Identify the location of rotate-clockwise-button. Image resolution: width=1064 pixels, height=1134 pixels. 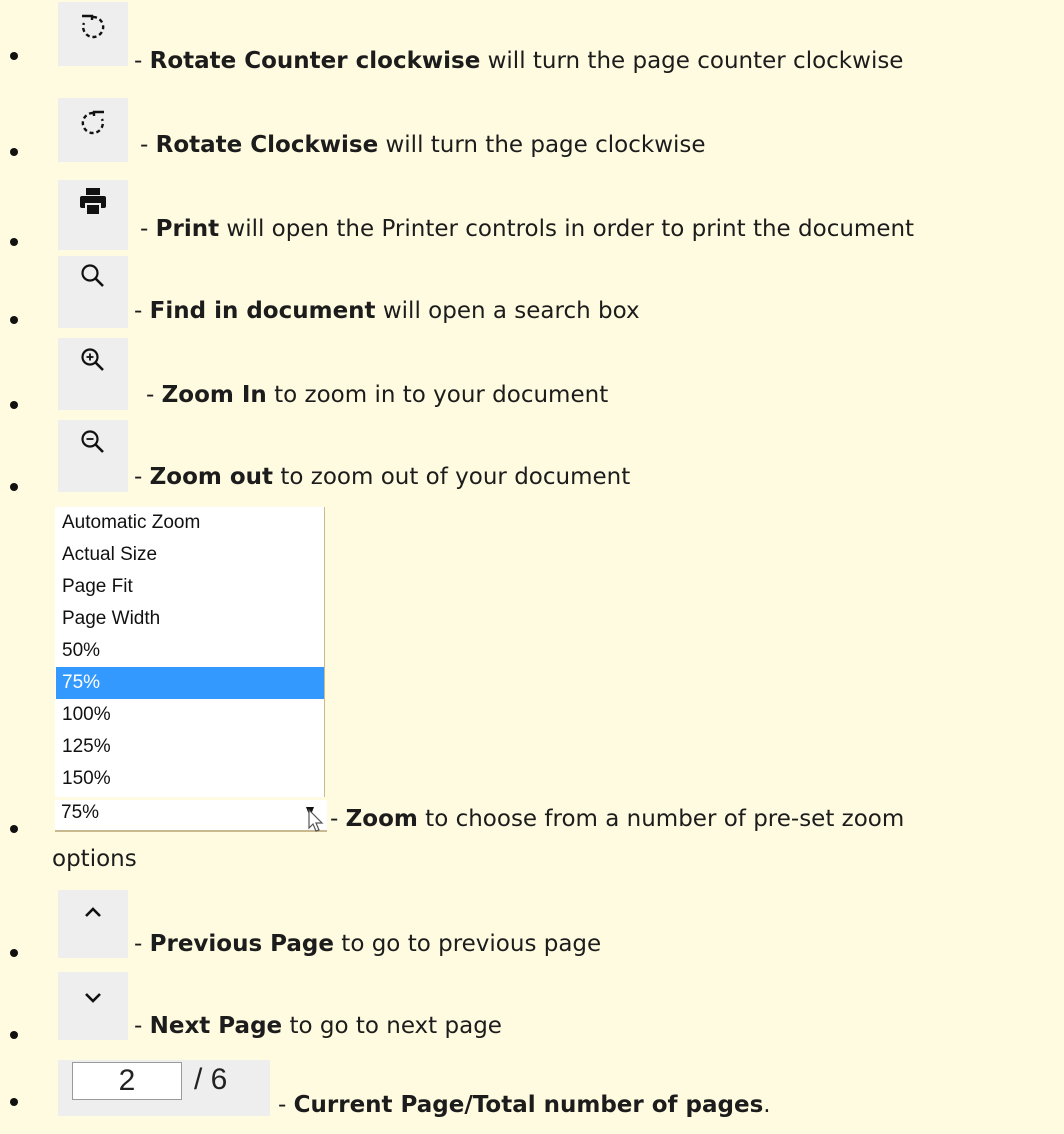
(93, 130).